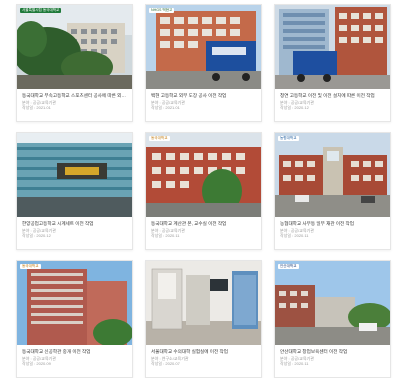 The image size is (399, 378). I want to click on card-thumbnail: 안산대학교, so click(332, 303).